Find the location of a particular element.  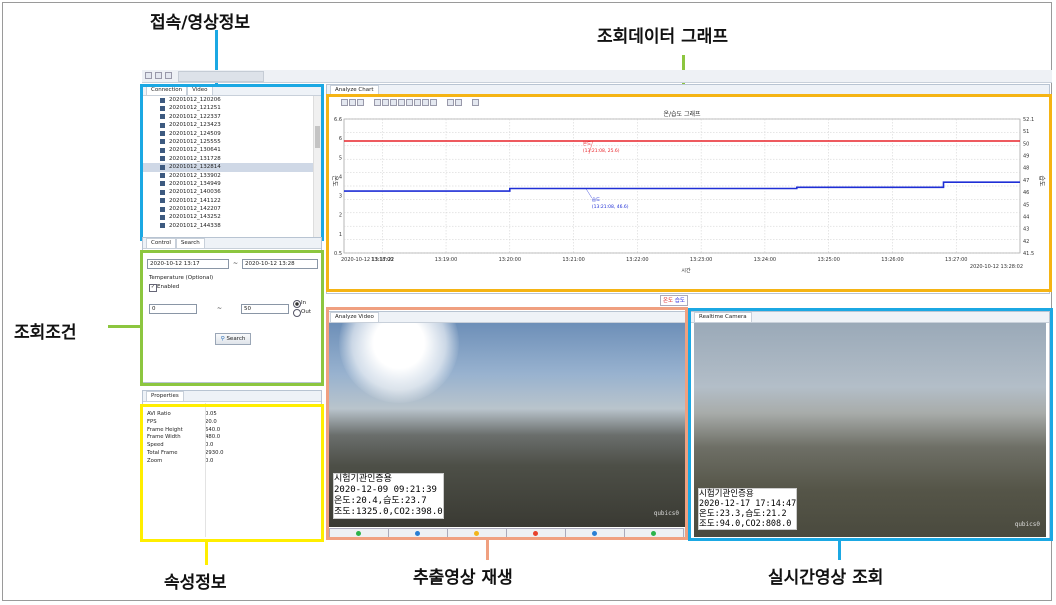

property-value: 480.0 is located at coordinates (213, 437).